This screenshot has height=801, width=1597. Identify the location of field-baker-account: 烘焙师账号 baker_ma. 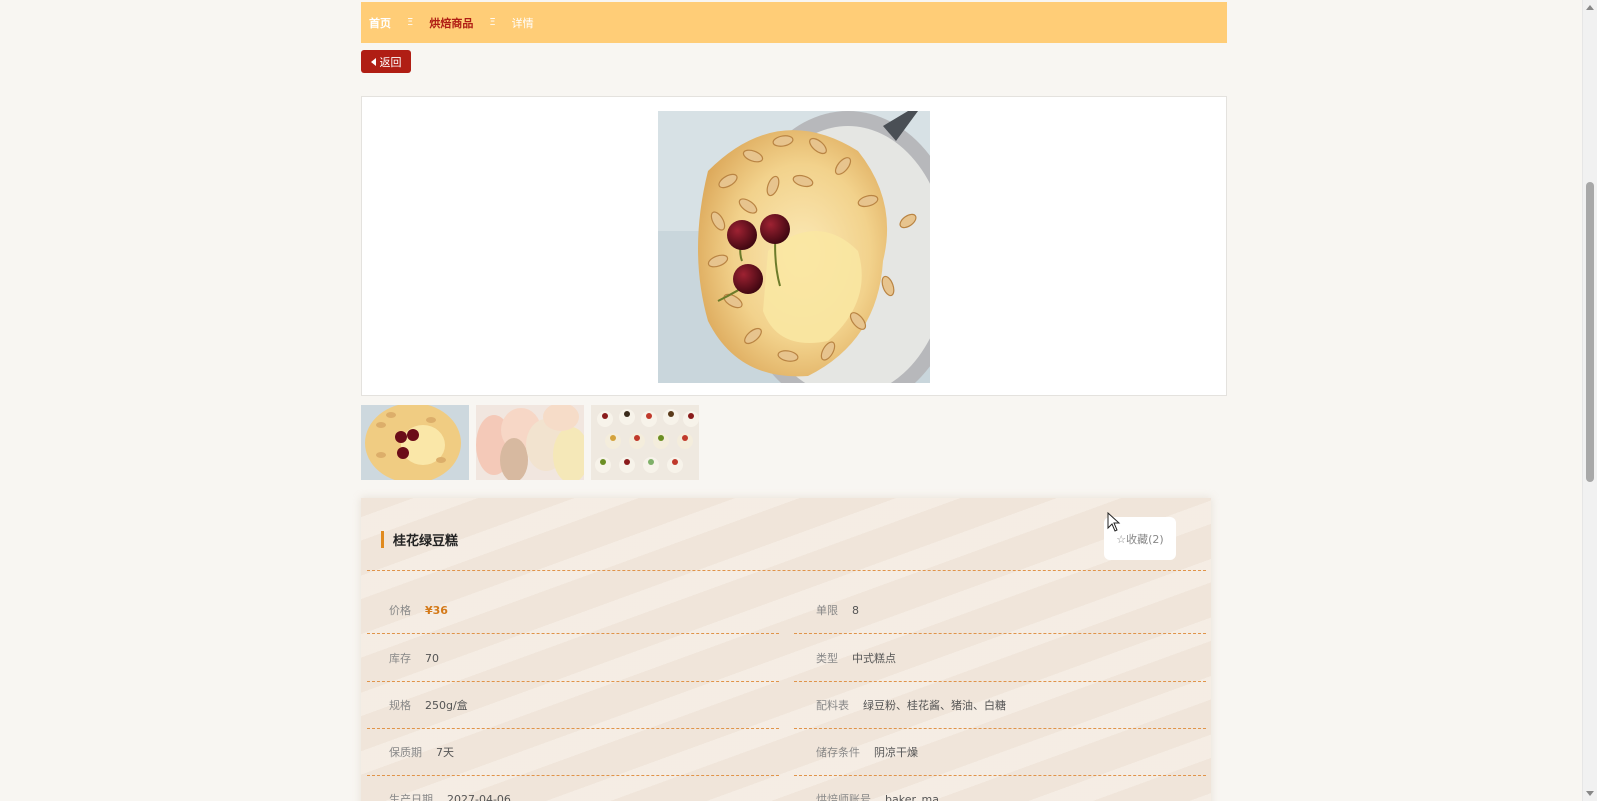
(1000, 788).